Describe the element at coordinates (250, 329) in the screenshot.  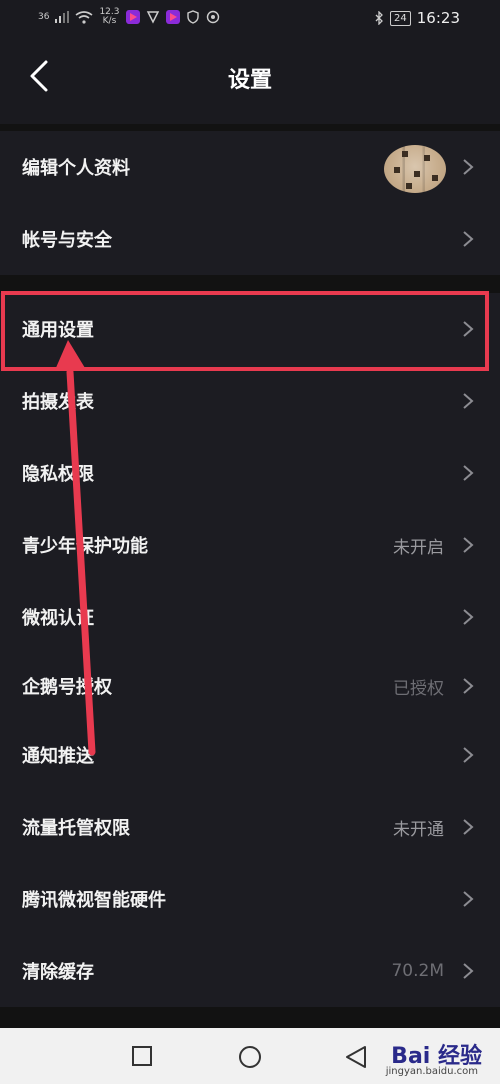
I see `settings-item-general: 通用设置` at that location.